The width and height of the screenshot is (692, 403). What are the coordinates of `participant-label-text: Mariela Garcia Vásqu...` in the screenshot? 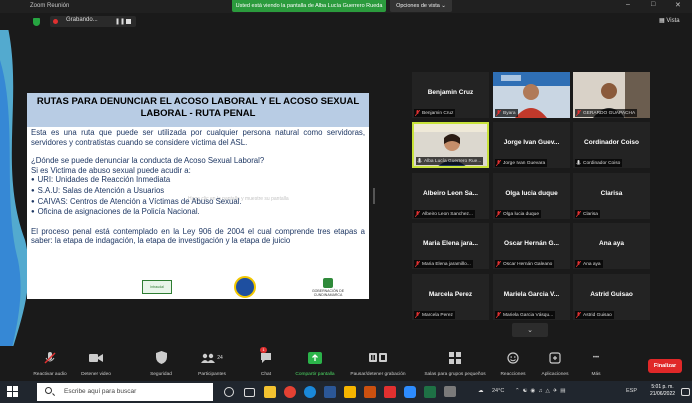 It's located at (528, 315).